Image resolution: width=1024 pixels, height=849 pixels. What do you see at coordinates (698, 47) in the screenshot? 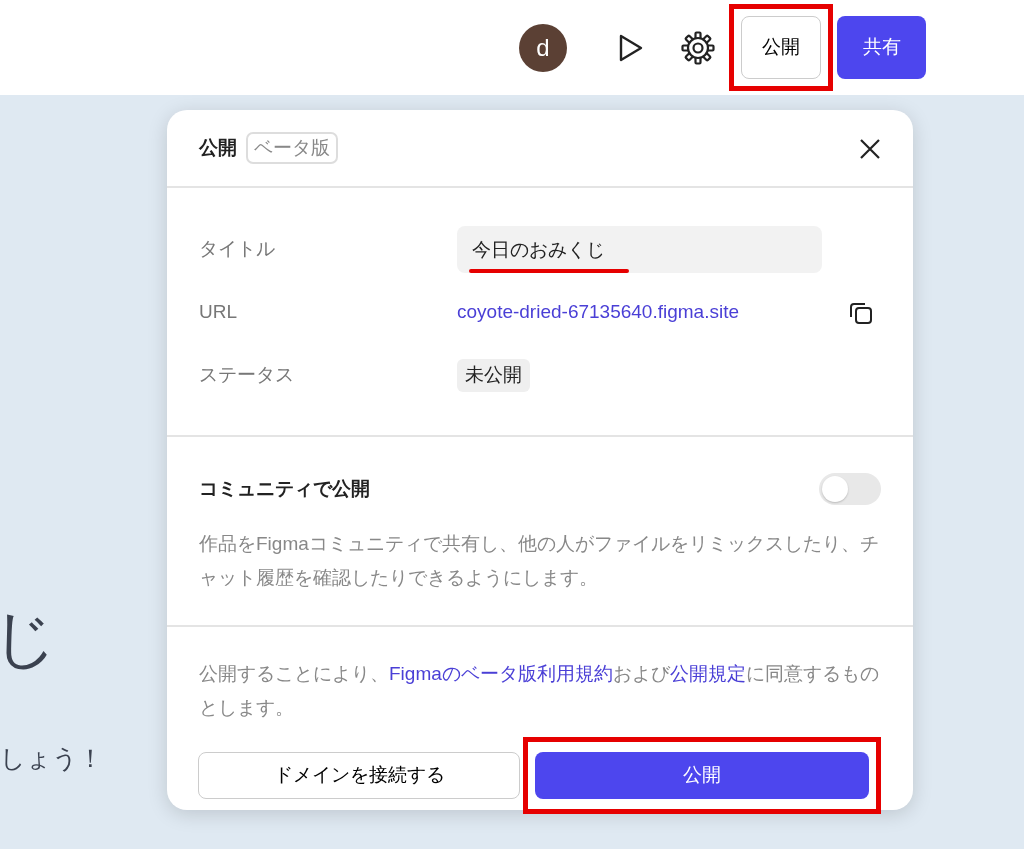
I see `settings-icon` at bounding box center [698, 47].